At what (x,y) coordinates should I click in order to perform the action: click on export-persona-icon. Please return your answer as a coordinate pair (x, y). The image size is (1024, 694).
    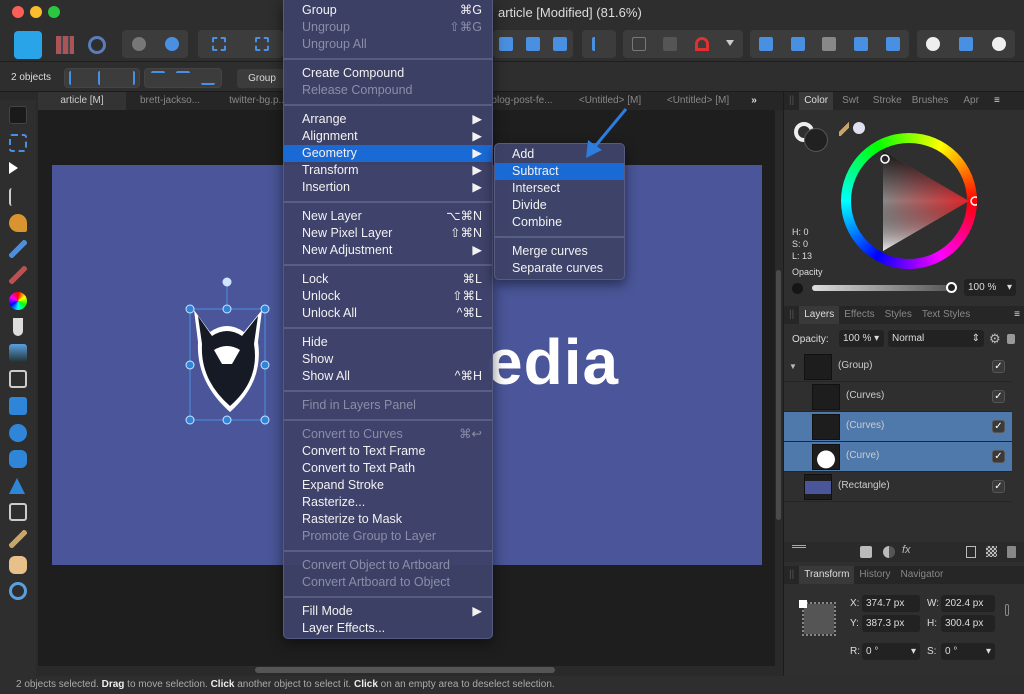
    Looking at the image, I should click on (97, 45).